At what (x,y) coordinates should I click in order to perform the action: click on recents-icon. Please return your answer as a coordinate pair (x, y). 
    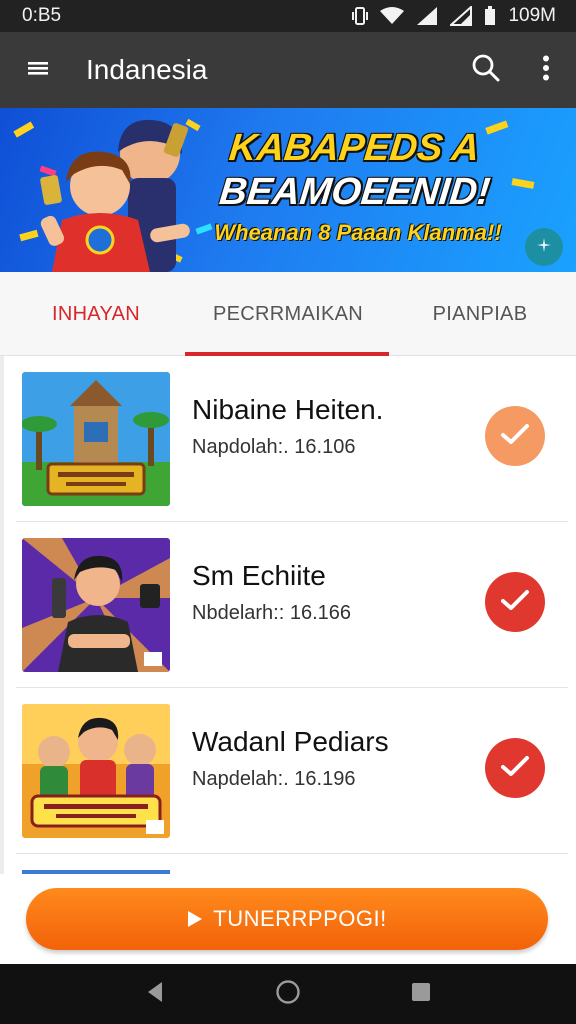
    Looking at the image, I should click on (420, 991).